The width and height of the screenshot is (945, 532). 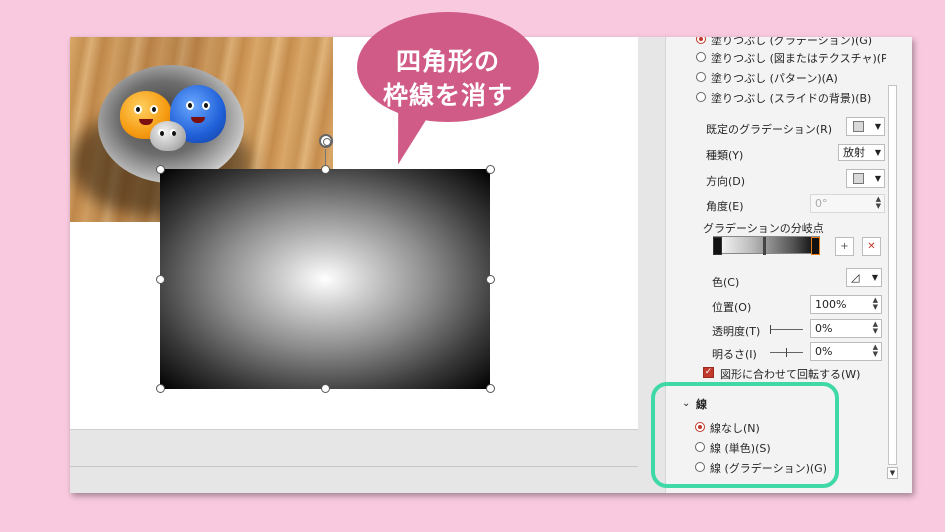 I want to click on gradient-stop-middle, so click(x=764, y=246).